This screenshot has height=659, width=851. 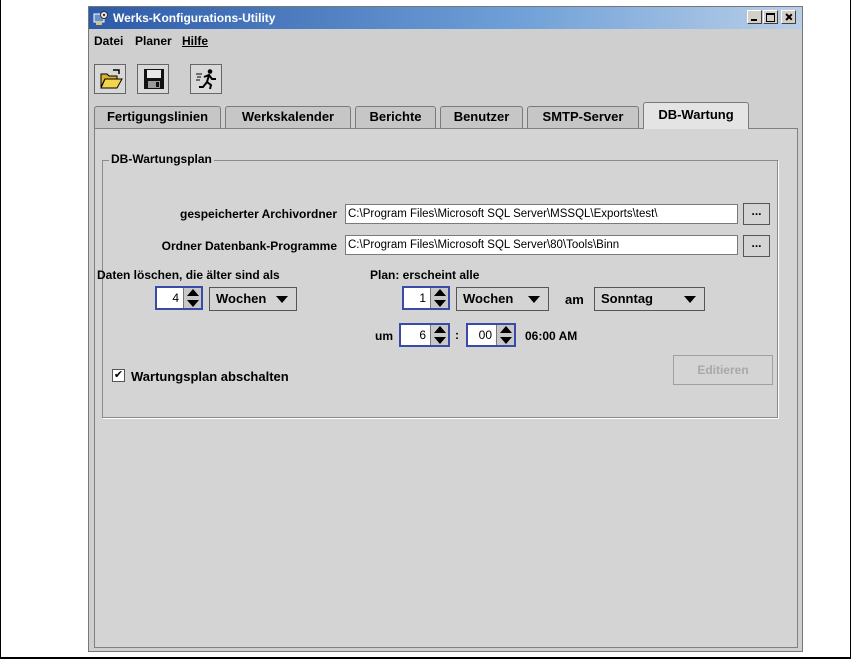 What do you see at coordinates (0, 329) in the screenshot?
I see `frame-left-border` at bounding box center [0, 329].